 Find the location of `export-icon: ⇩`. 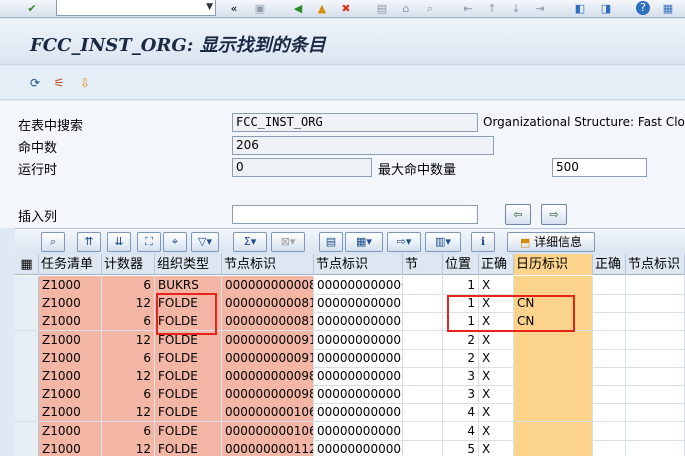

export-icon: ⇩ is located at coordinates (85, 83).